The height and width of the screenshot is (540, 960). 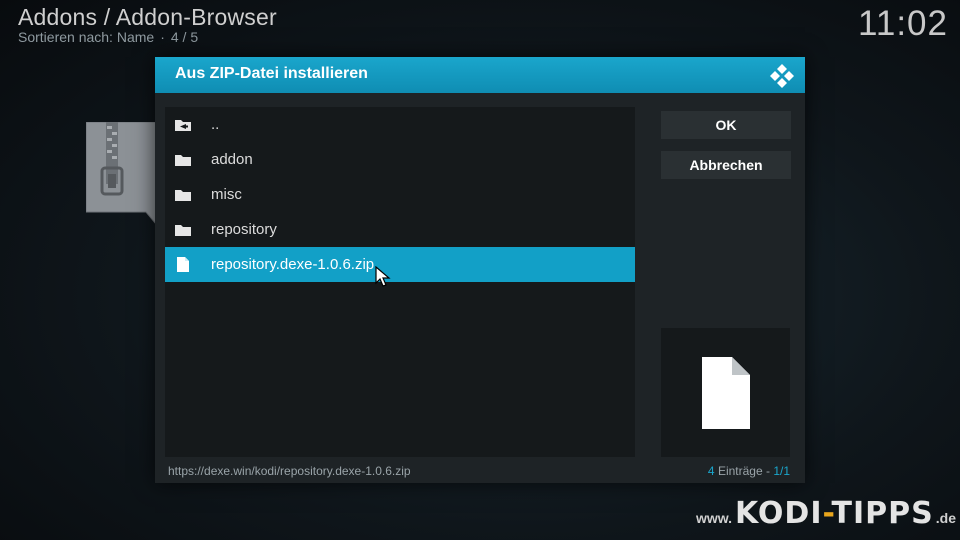 I want to click on item-count-number: 4, so click(x=711, y=471).